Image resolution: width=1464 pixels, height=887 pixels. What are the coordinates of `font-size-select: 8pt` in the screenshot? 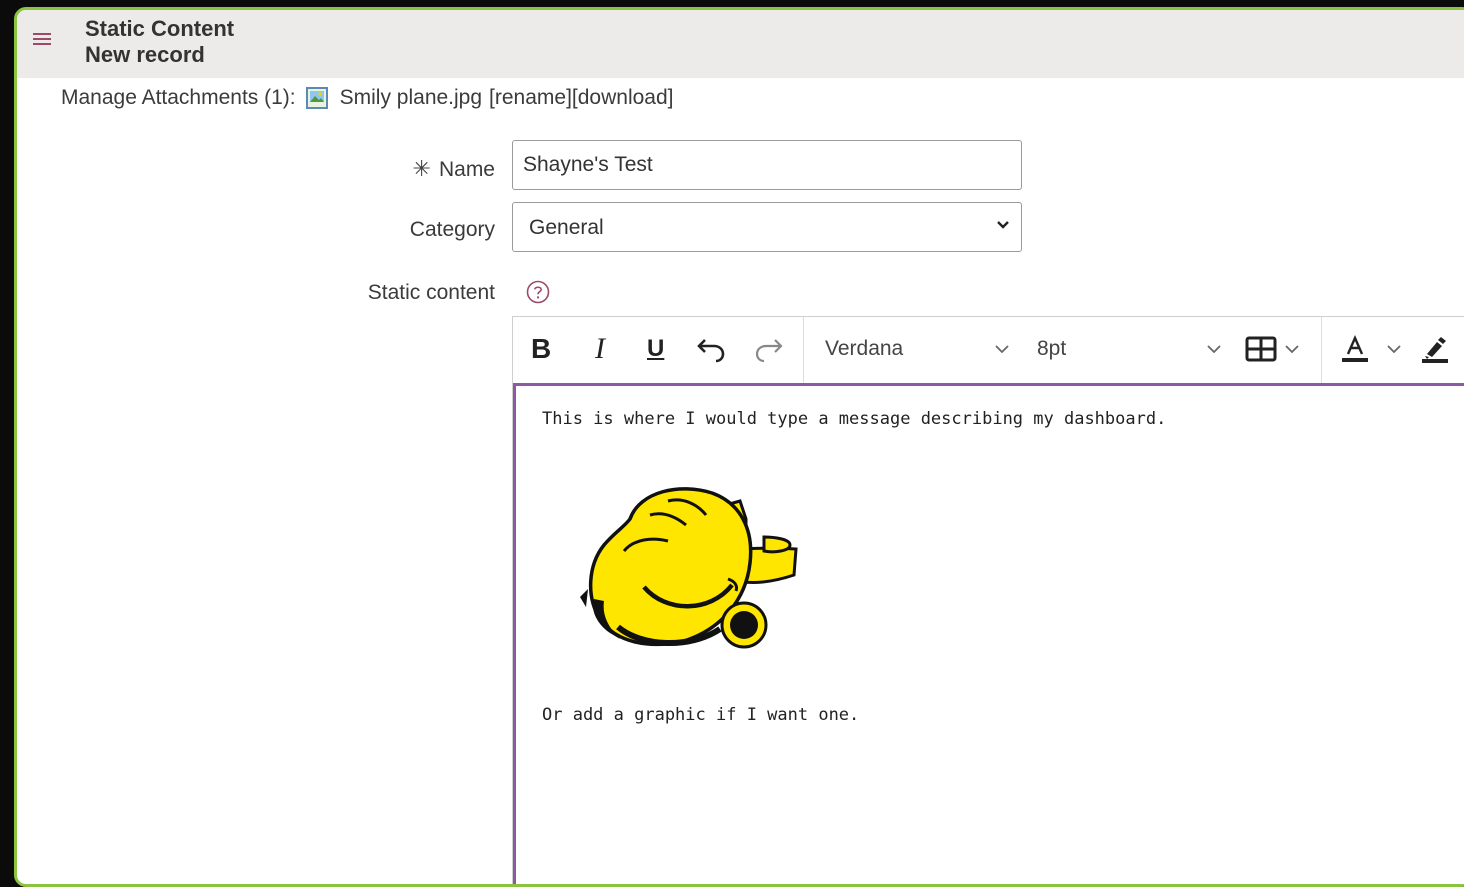 It's located at (1051, 349).